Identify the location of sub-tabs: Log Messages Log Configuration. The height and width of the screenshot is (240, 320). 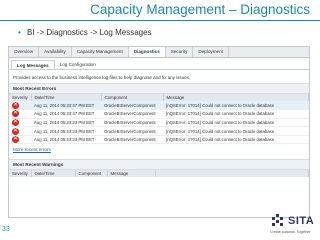
(159, 65).